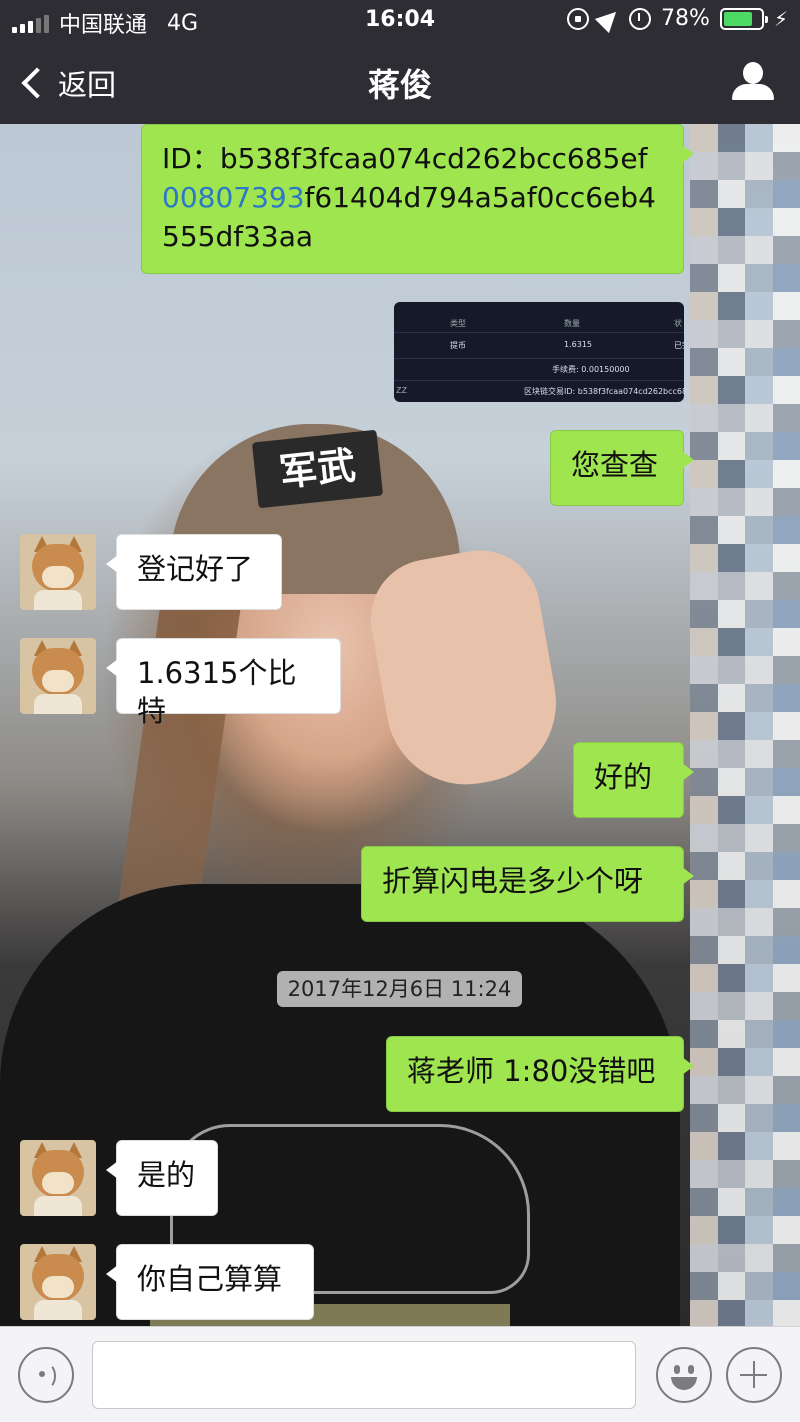 The width and height of the screenshot is (800, 1422). Describe the element at coordinates (405, 158) in the screenshot. I see `message-text: ID：b538f3fcaa074cd262bcc685ef` at that location.